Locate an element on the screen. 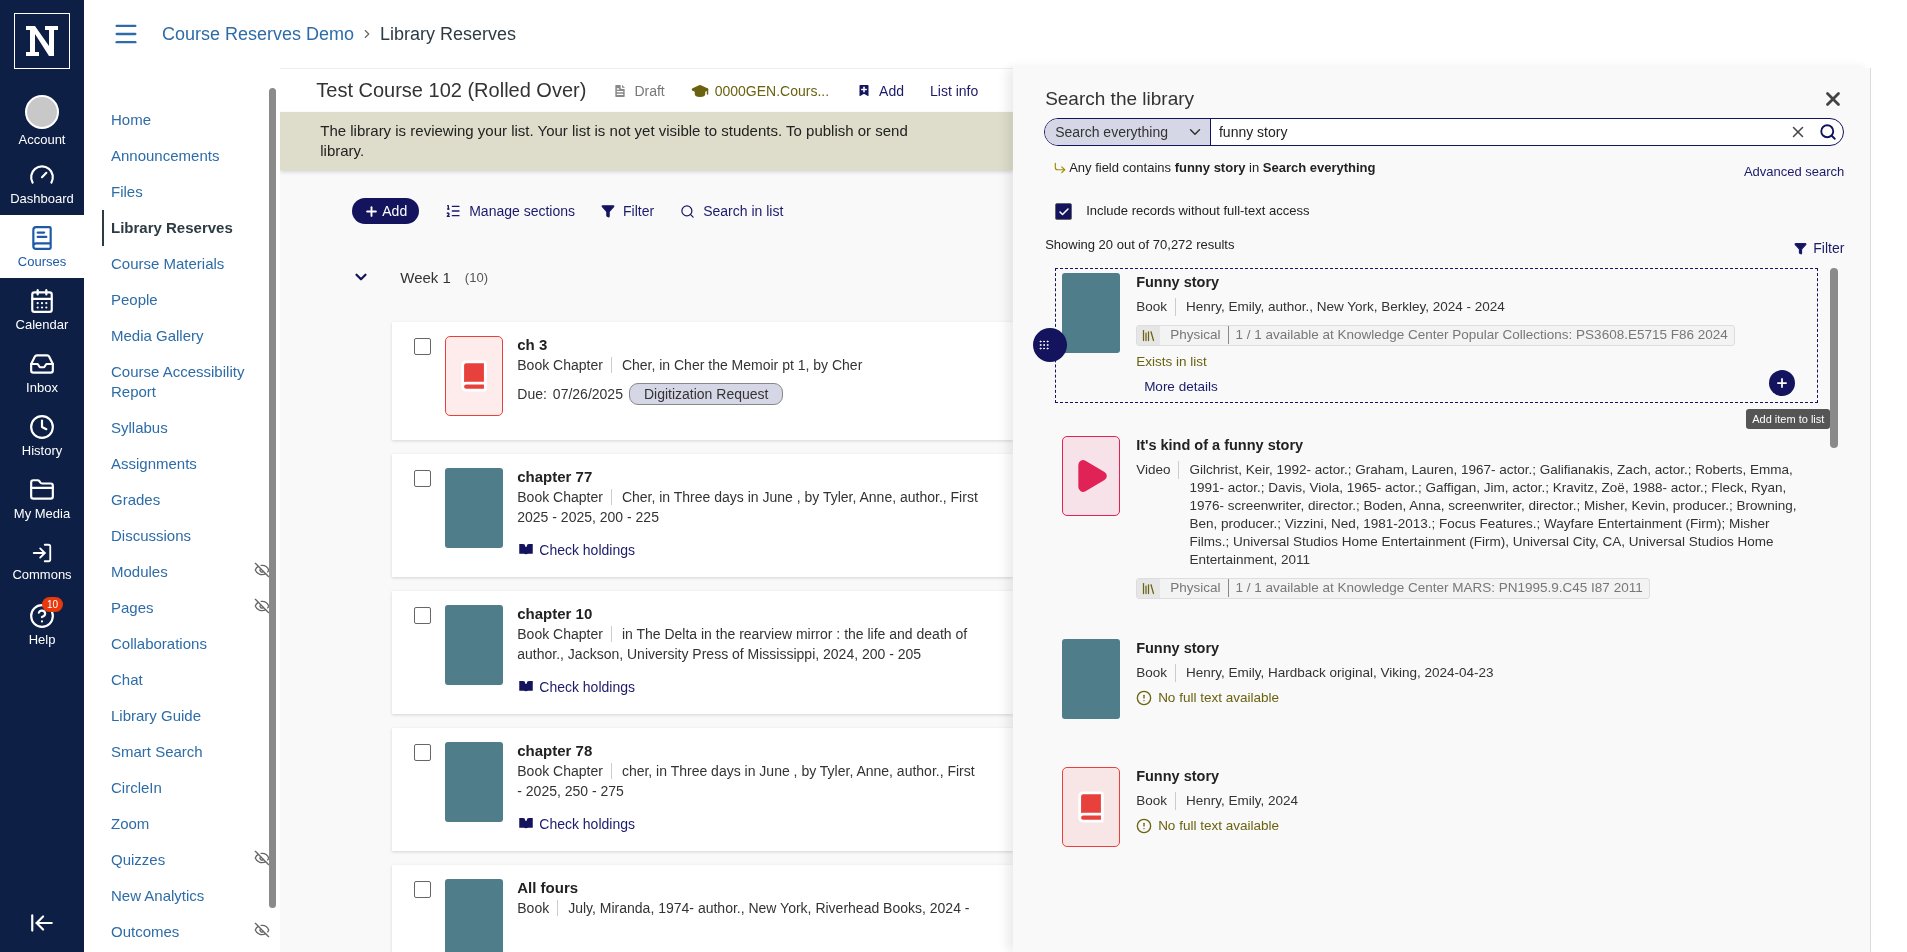 This screenshot has width=1907, height=952. global-nav-item: Courses is located at coordinates (42, 246).